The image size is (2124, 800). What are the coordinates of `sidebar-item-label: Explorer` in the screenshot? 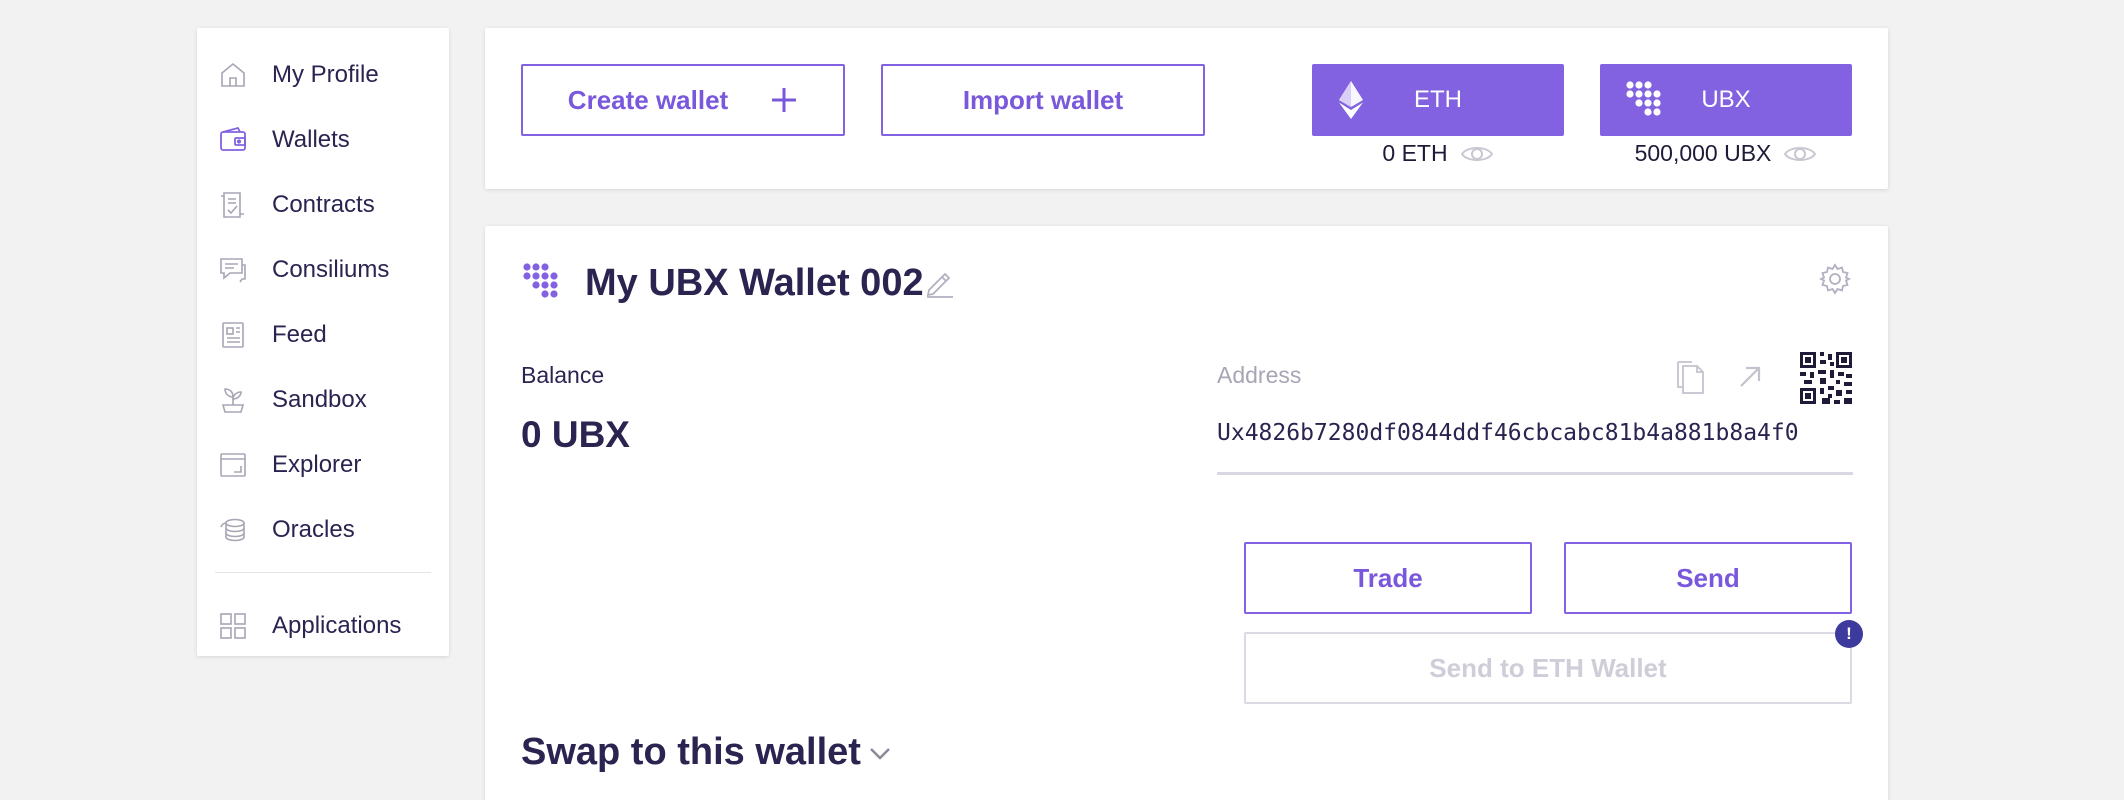 It's located at (317, 464).